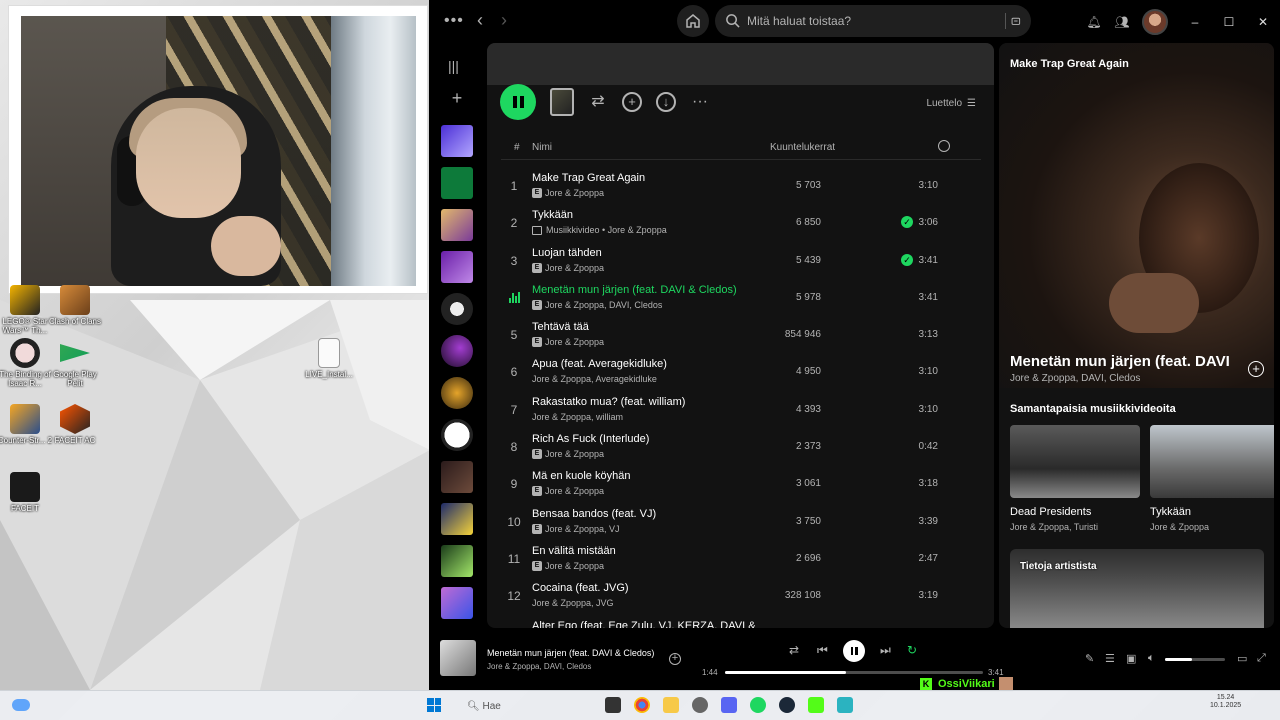 This screenshot has width=1280, height=720. What do you see at coordinates (1122, 22) in the screenshot?
I see `friends-icon: 👥︎` at bounding box center [1122, 22].